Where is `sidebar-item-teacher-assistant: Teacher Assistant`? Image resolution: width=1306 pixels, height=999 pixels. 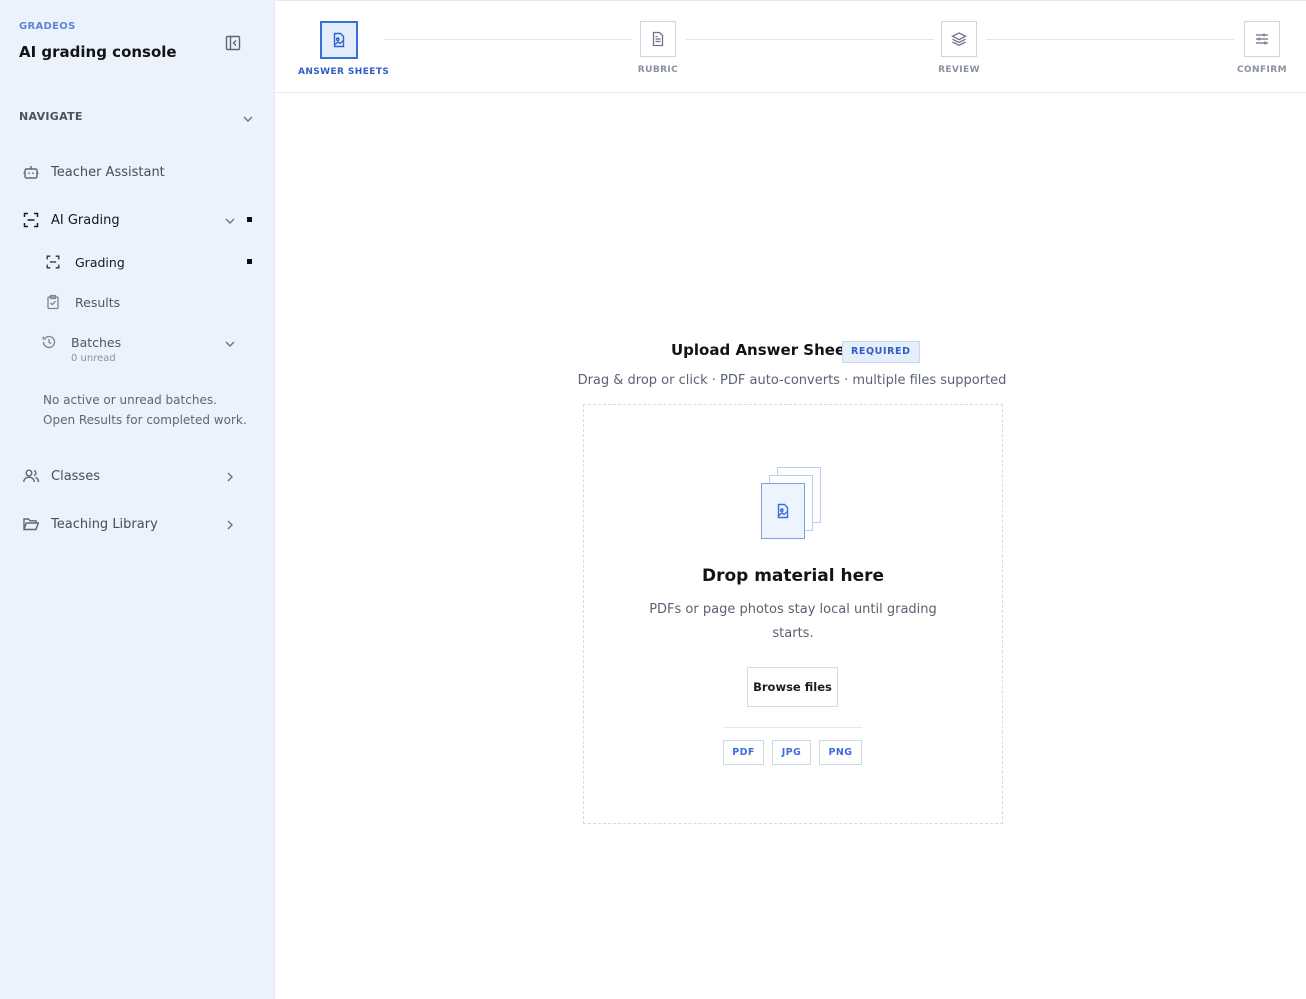
sidebar-item-teacher-assistant: Teacher Assistant is located at coordinates (139, 172).